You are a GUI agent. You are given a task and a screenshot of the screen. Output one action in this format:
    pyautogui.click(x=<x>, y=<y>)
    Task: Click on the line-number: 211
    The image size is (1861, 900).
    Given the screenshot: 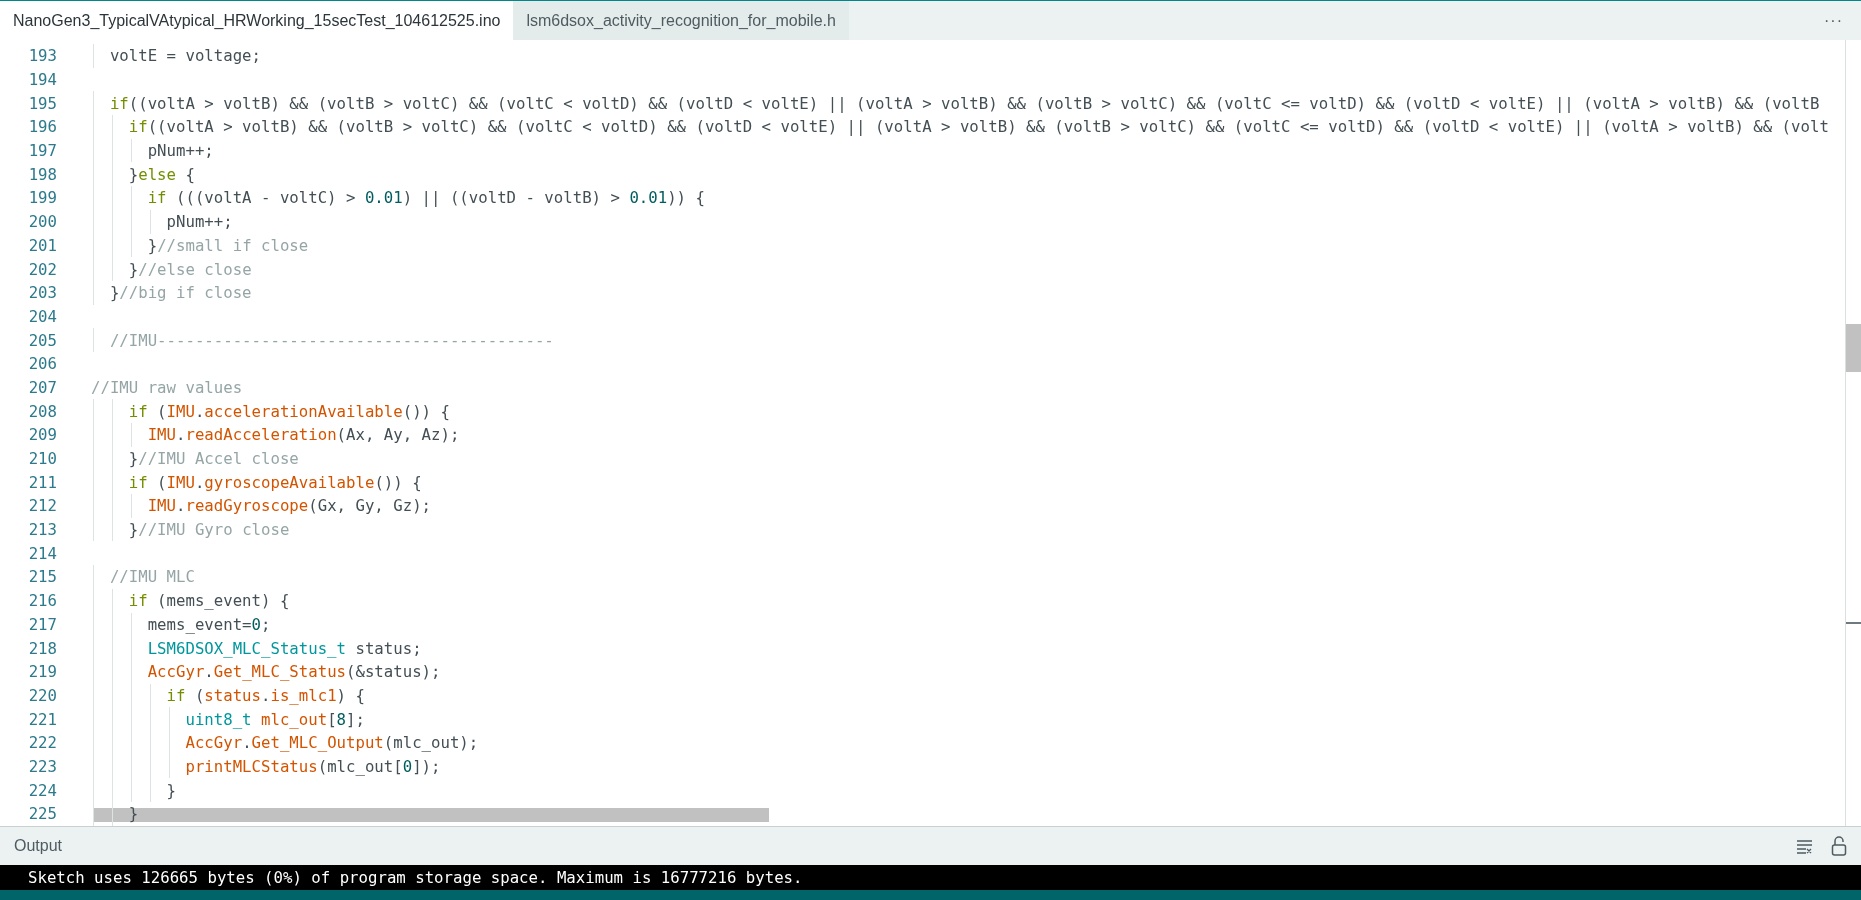 What is the action you would take?
    pyautogui.click(x=42, y=482)
    